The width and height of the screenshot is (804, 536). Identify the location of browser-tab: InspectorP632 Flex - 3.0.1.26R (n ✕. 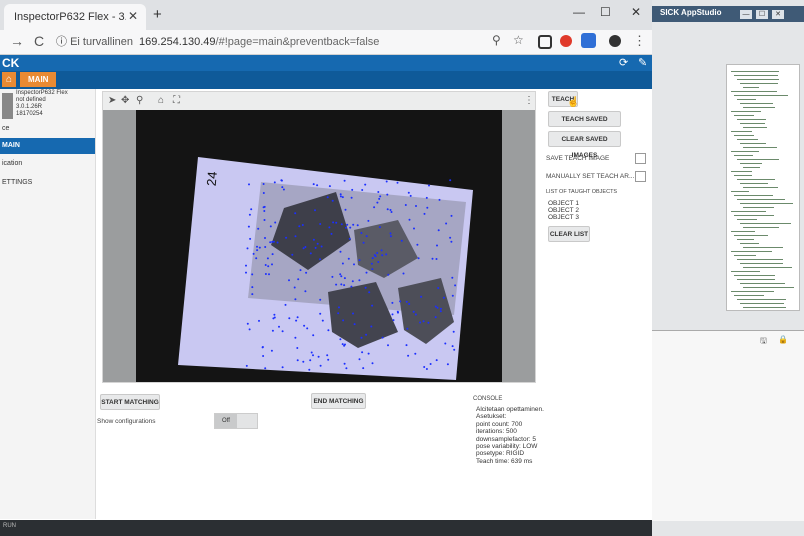
(75, 17).